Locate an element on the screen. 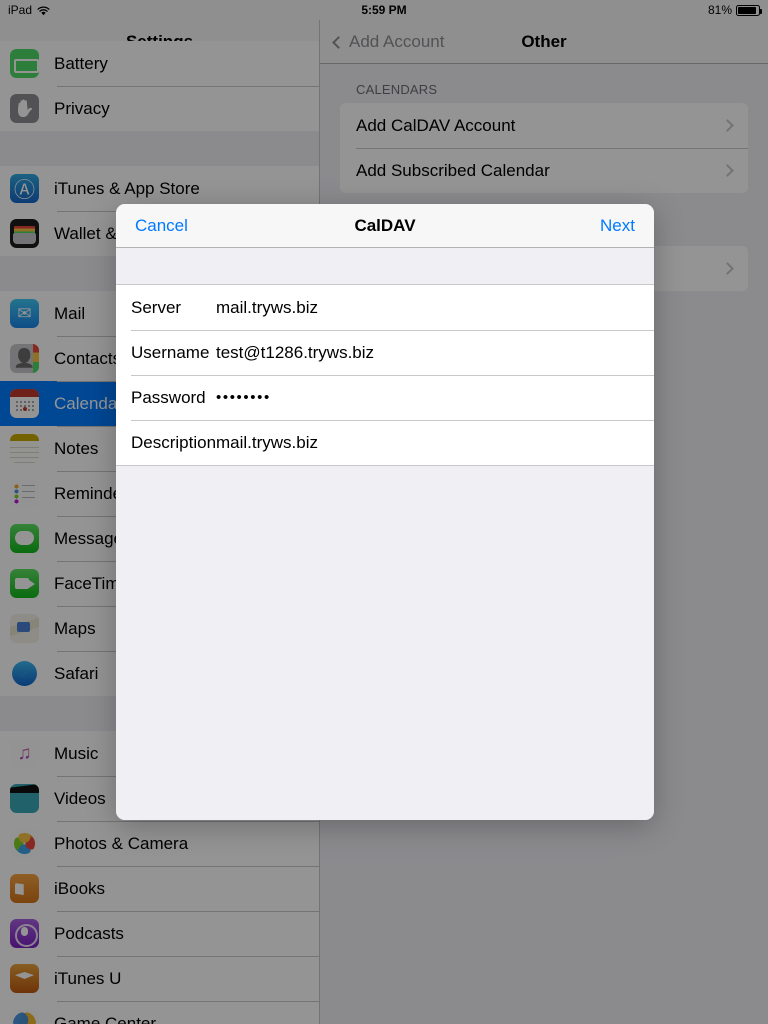  field-input-password: •••••••• is located at coordinates (243, 397).